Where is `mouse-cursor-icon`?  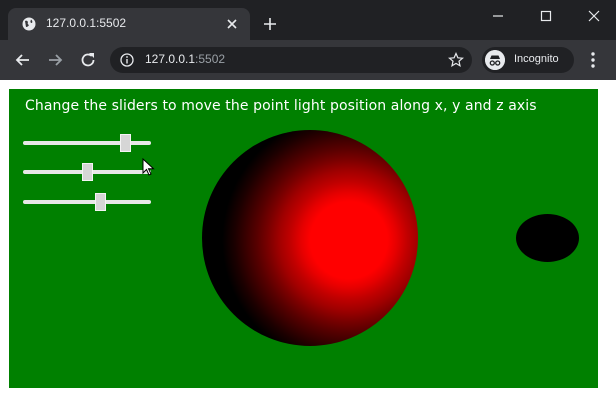 mouse-cursor-icon is located at coordinates (148, 167).